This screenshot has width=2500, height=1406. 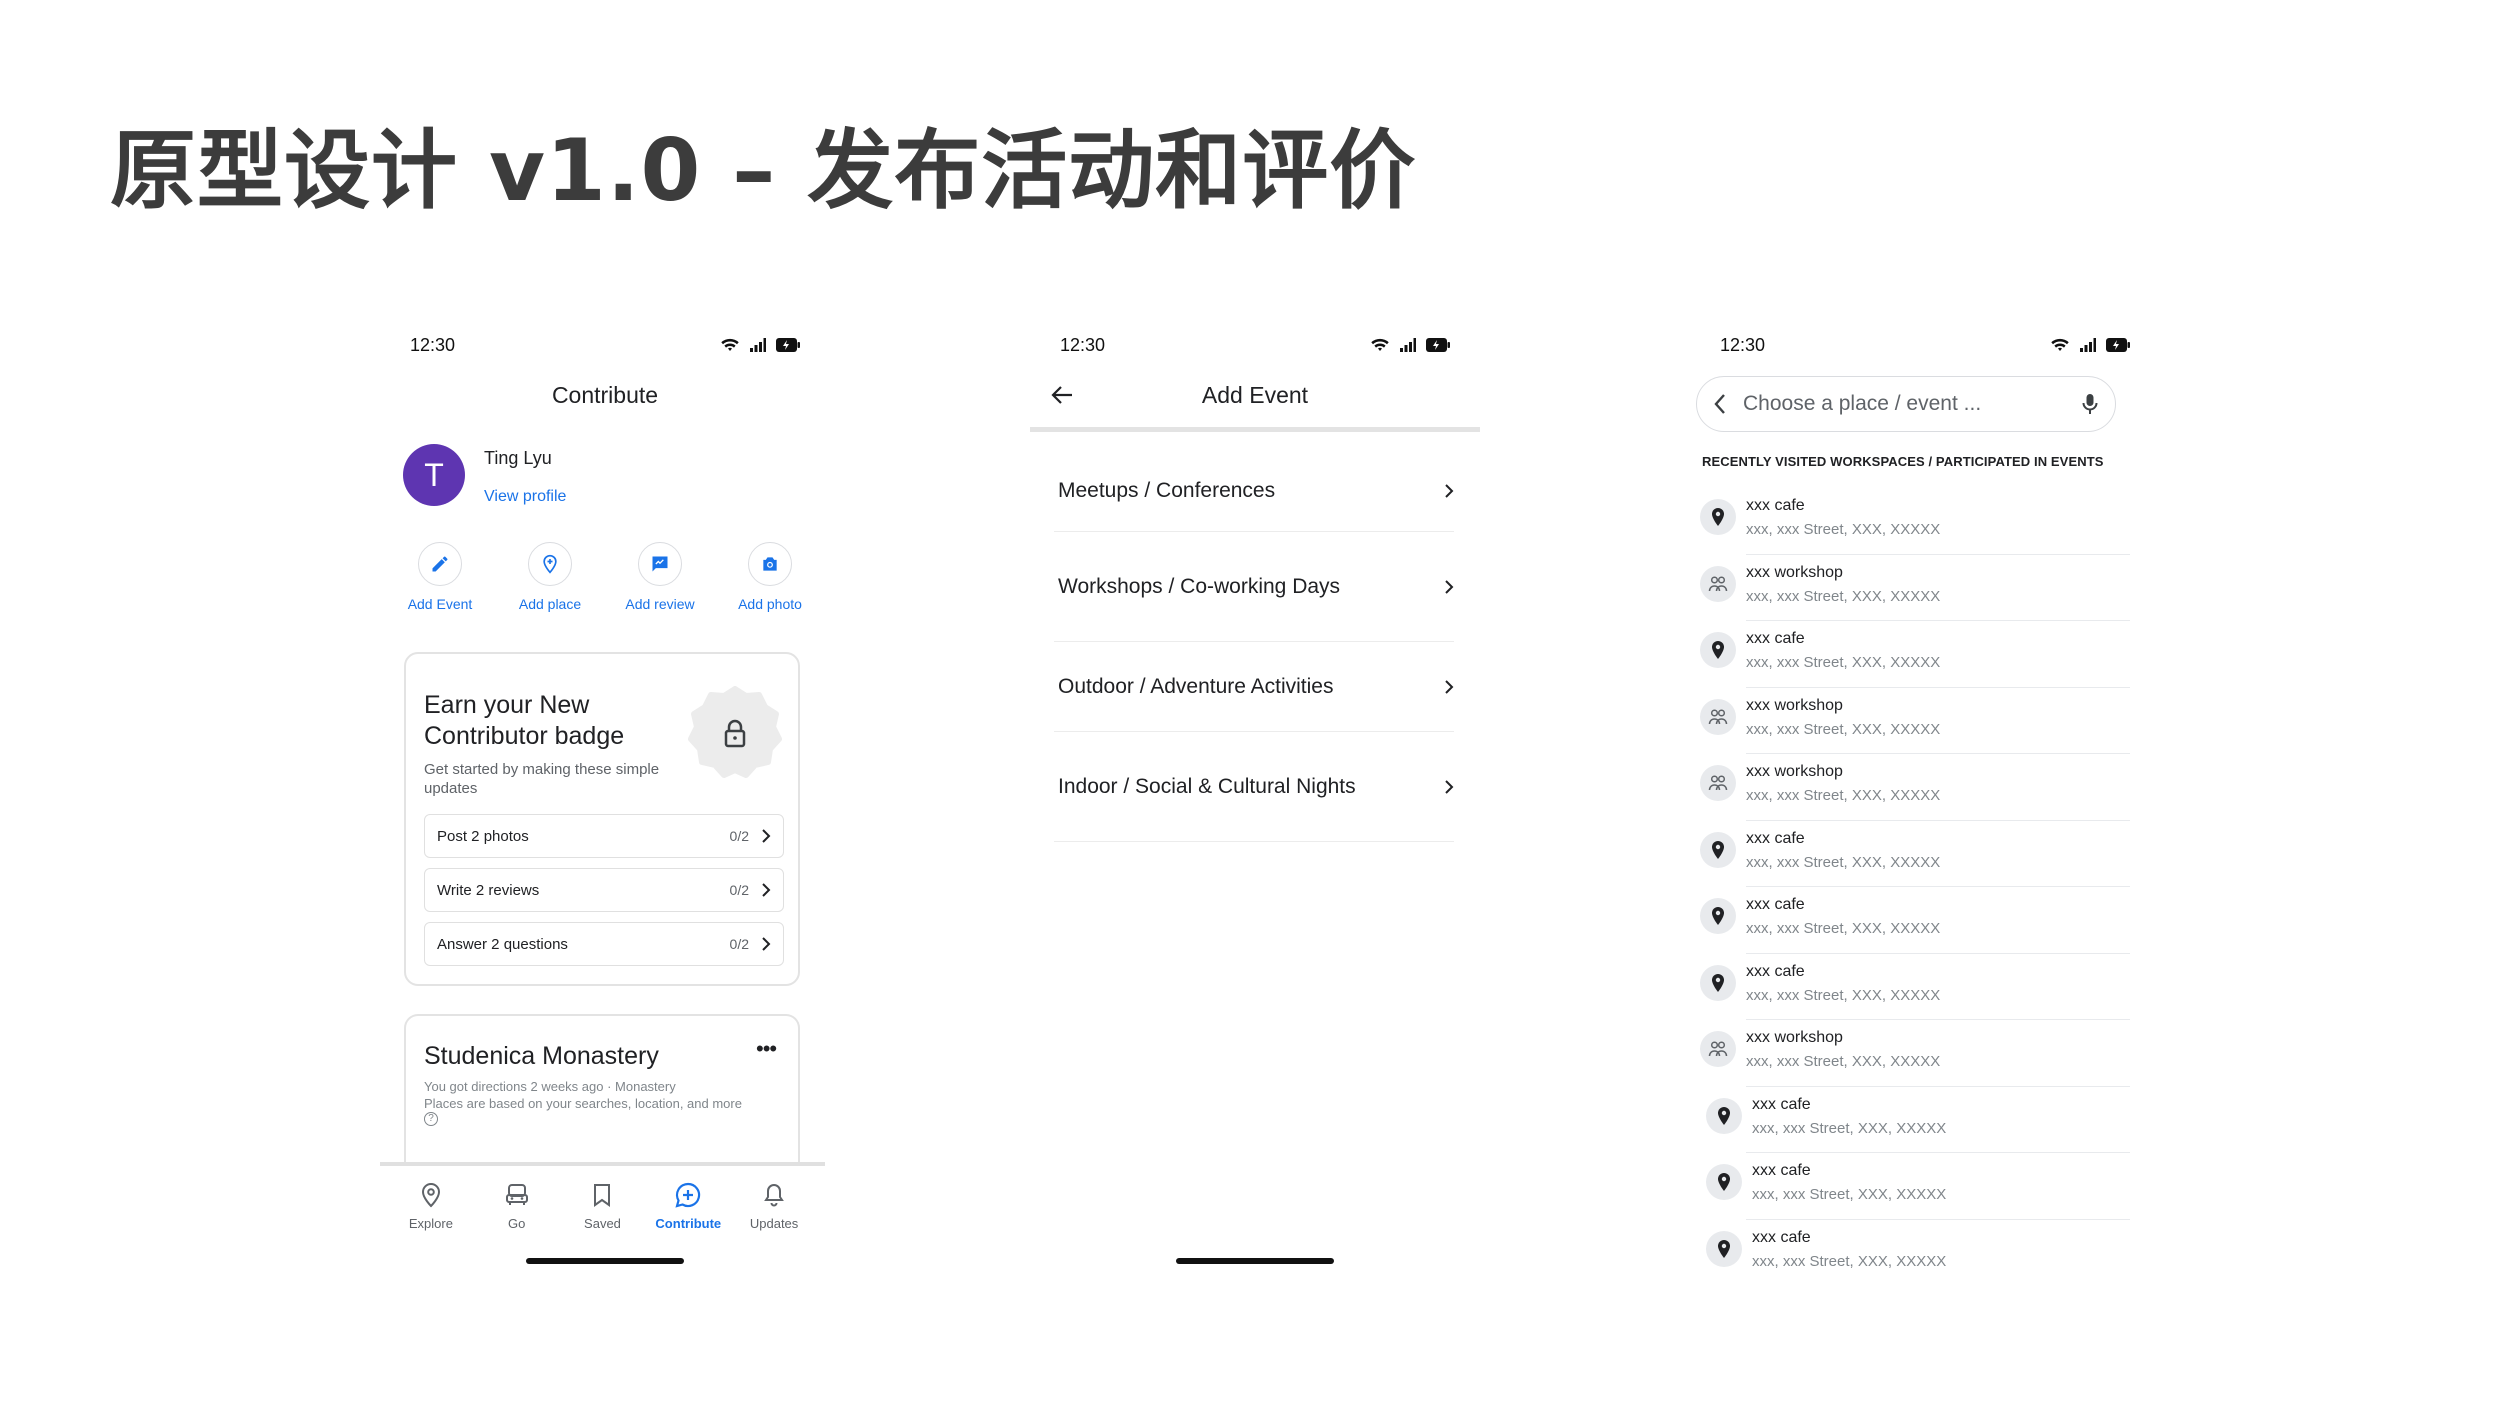 I want to click on category-indoor: Indoor / Social & Cultural Nights, so click(x=1254, y=787).